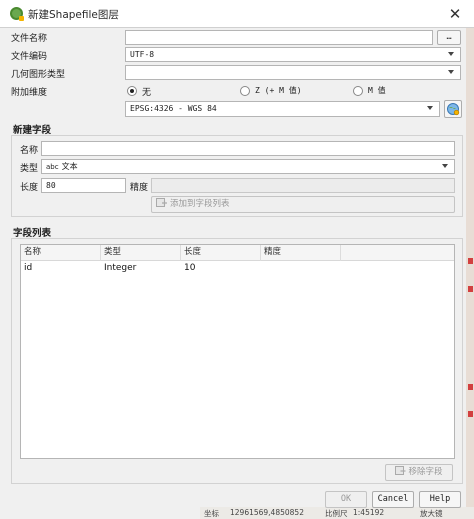  Describe the element at coordinates (29, 188) in the screenshot. I see `field-length-label: 长度` at that location.